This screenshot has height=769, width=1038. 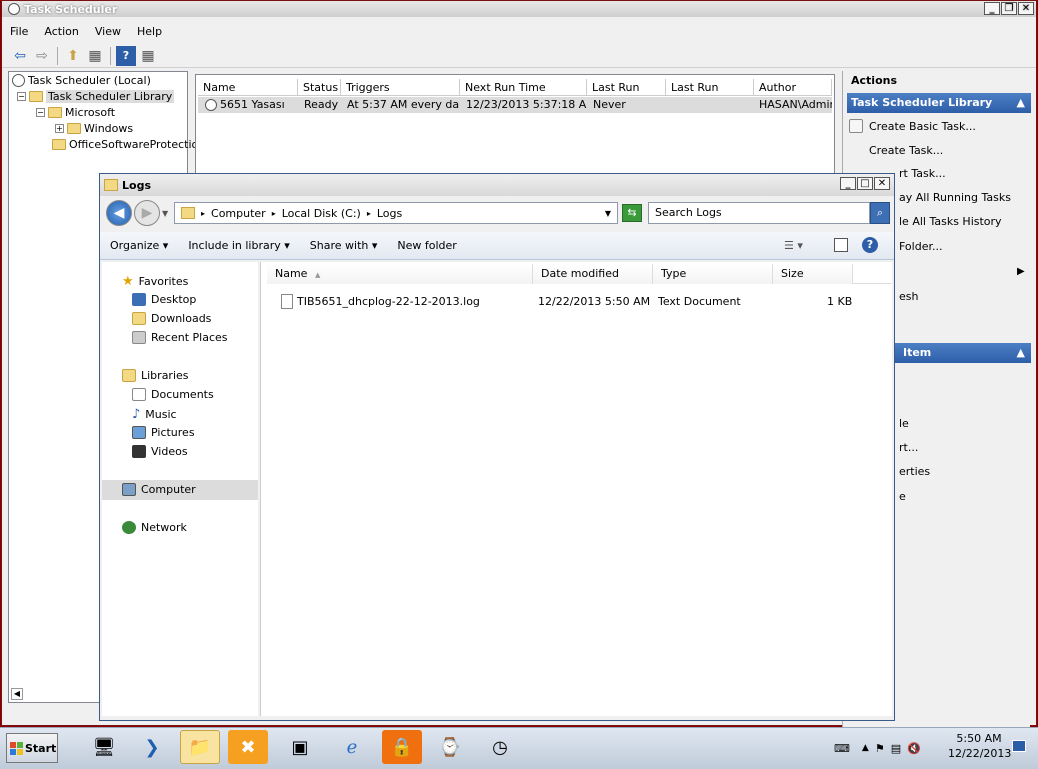 What do you see at coordinates (154, 414) in the screenshot?
I see `nav-music: ♪ Music` at bounding box center [154, 414].